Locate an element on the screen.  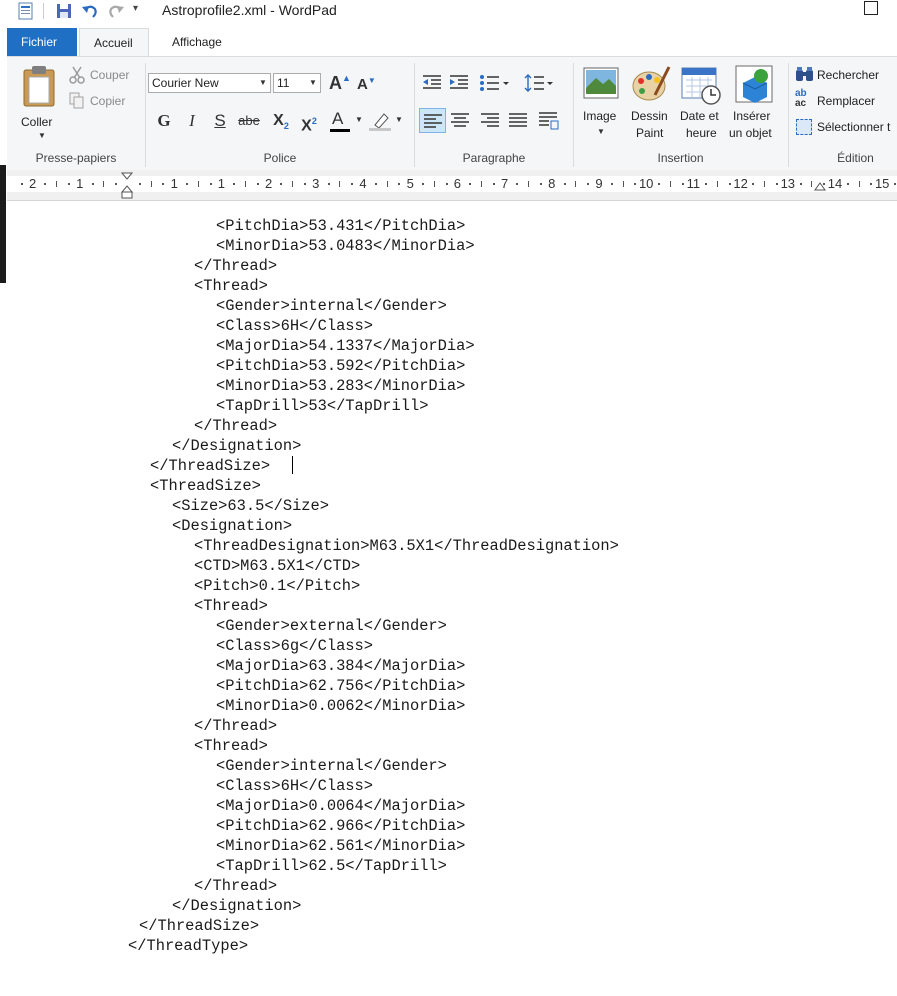
document-line: <MinorDia>53.283</MinorDia> is located at coordinates (341, 386).